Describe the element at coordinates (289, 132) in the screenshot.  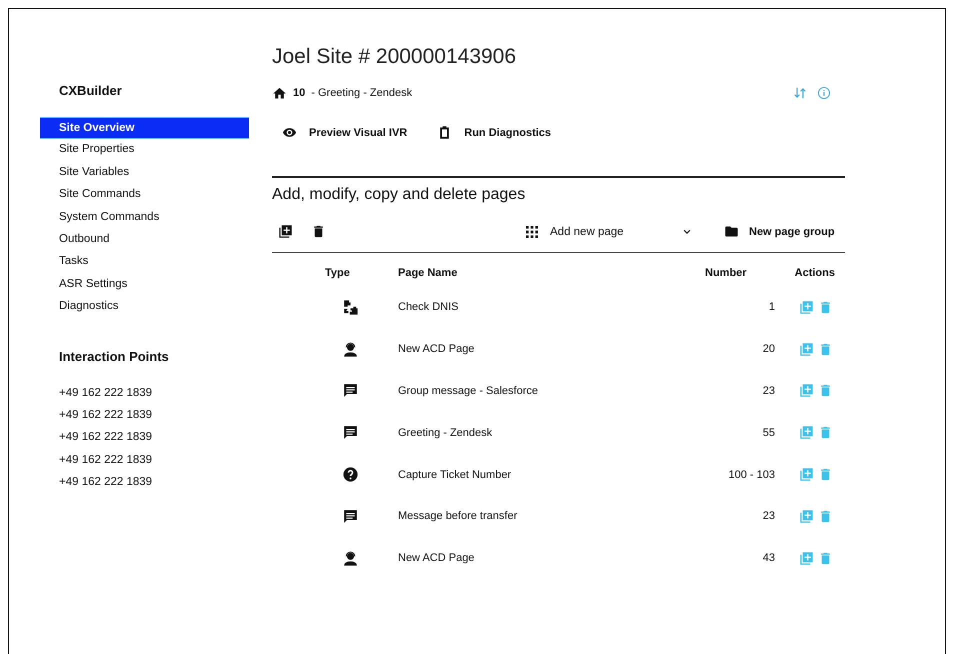
I see `eye-icon` at that location.